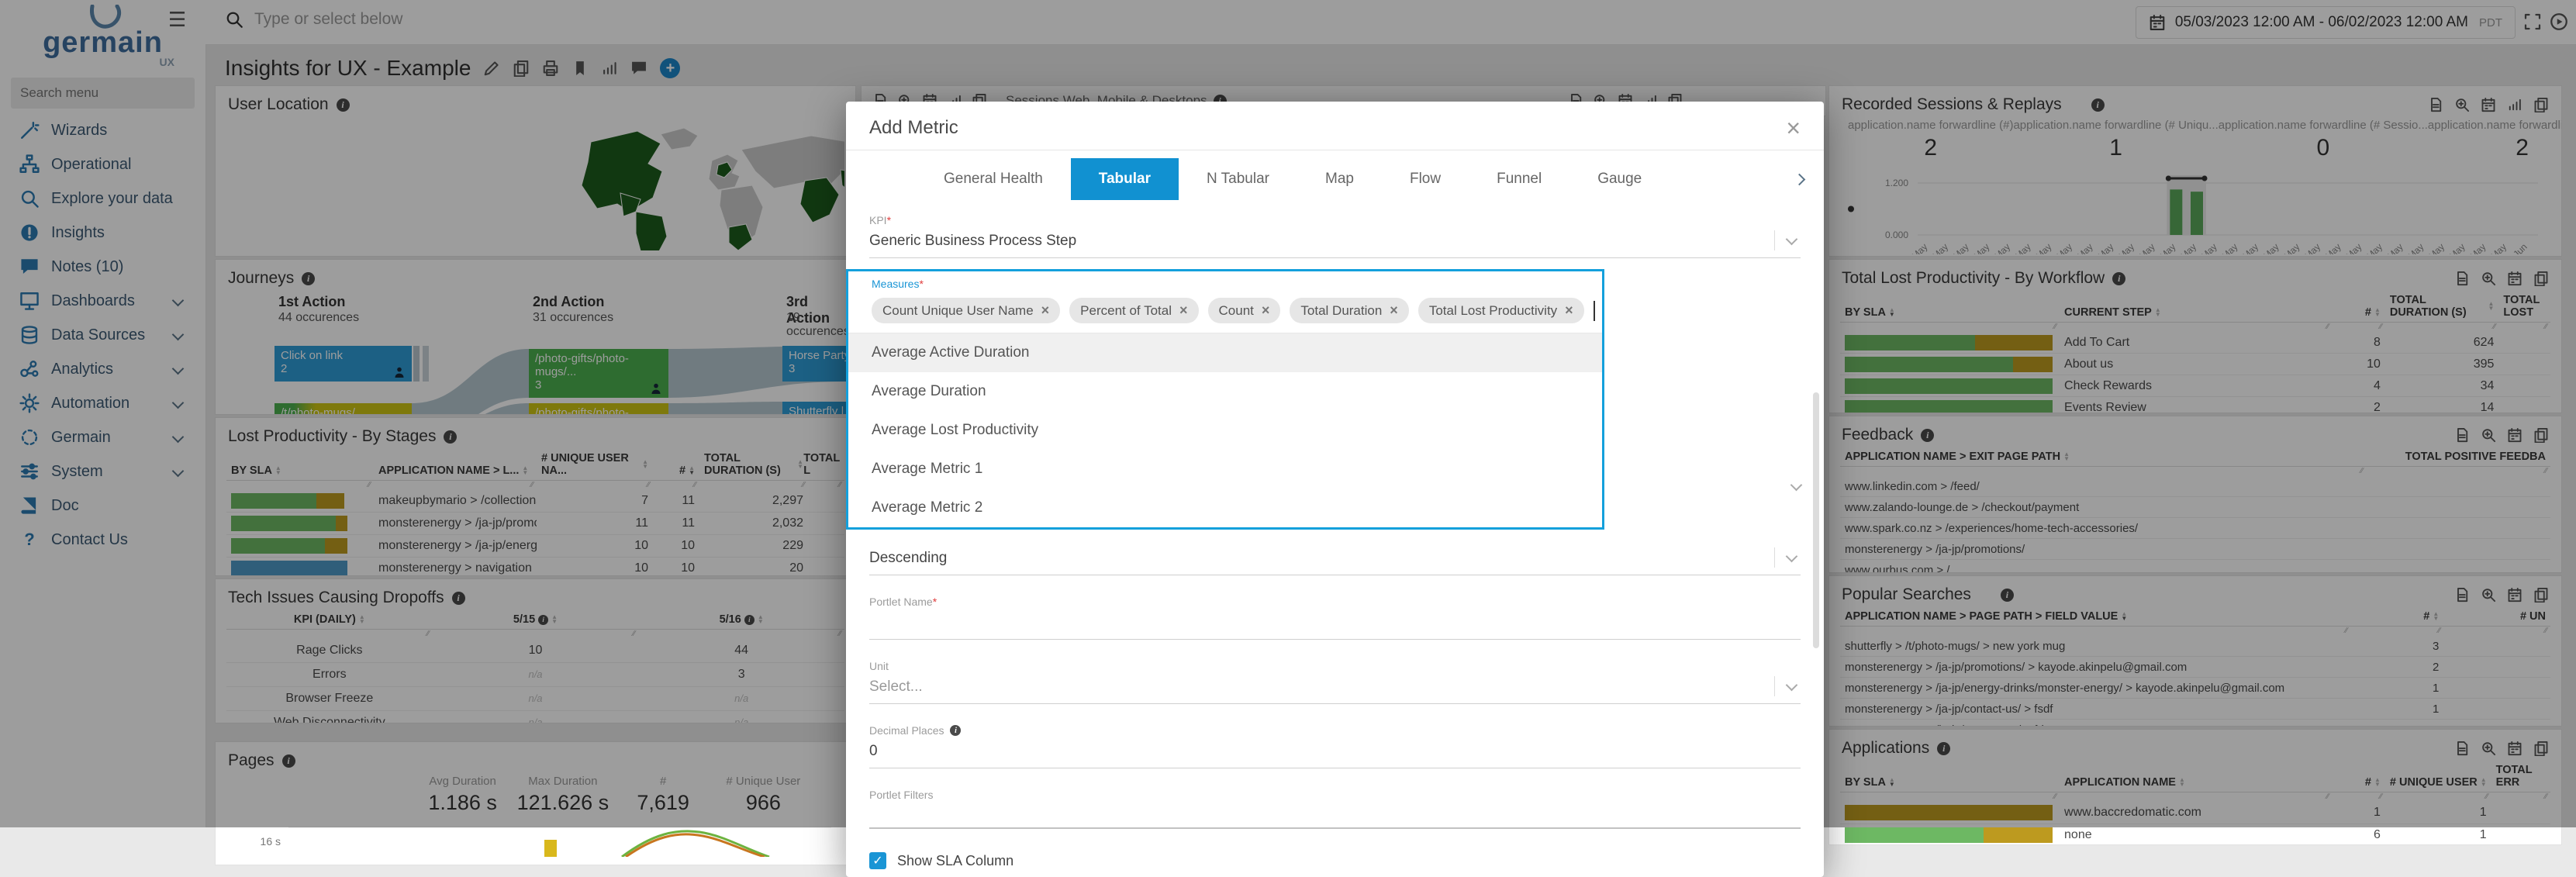  What do you see at coordinates (1793, 128) in the screenshot?
I see `close-icon: ×` at bounding box center [1793, 128].